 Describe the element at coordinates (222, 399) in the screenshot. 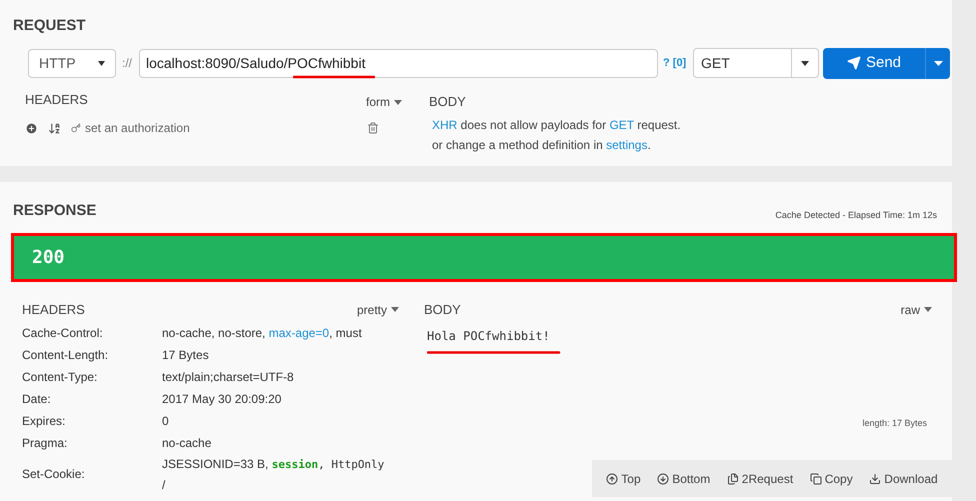

I see `header-value: 2017 May 30 20:09:20` at that location.